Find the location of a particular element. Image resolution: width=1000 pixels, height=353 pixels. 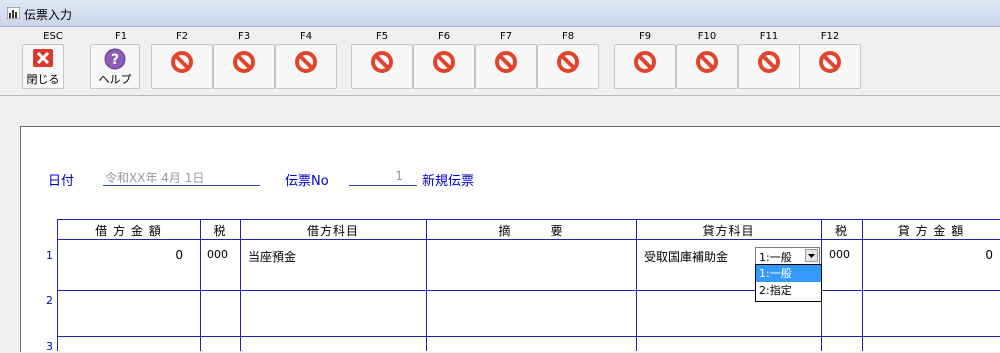

close-x-icon is located at coordinates (43, 58).